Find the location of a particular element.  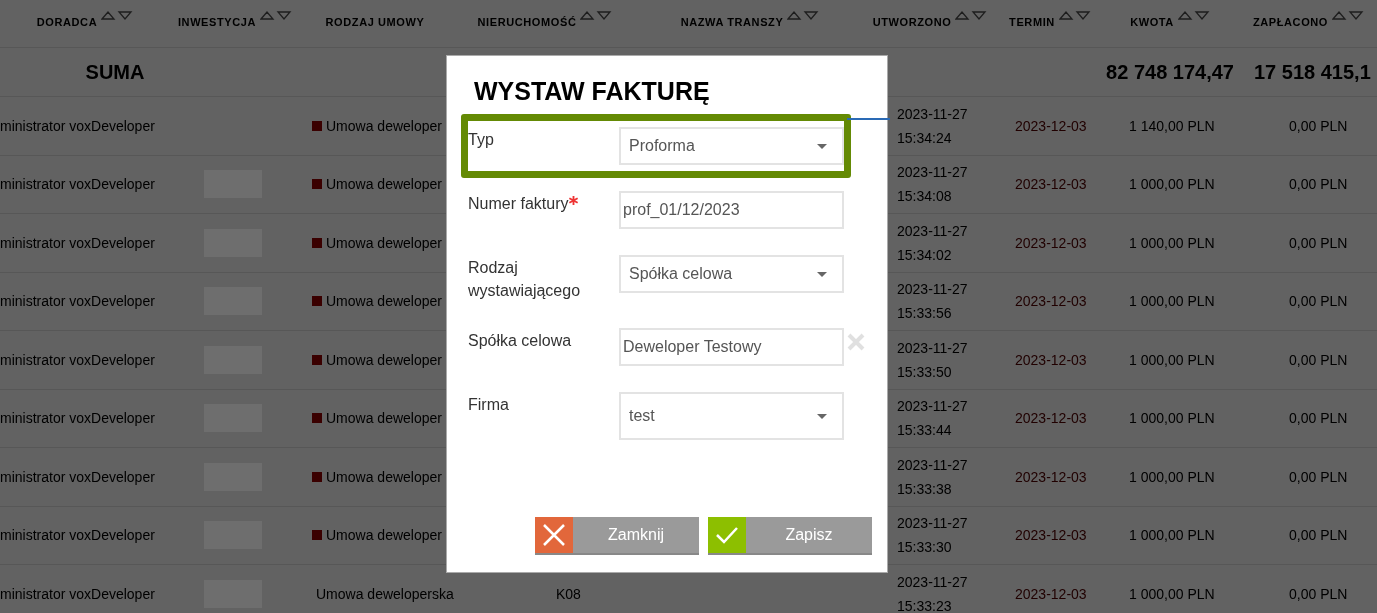

save-button: Zapisz is located at coordinates (790, 536).